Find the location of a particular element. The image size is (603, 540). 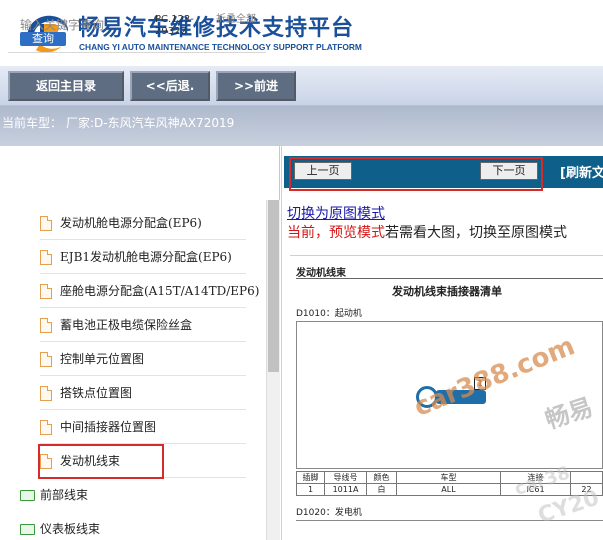

table-row: 1 1011A 白 ALL IC61 22 is located at coordinates (449, 489).